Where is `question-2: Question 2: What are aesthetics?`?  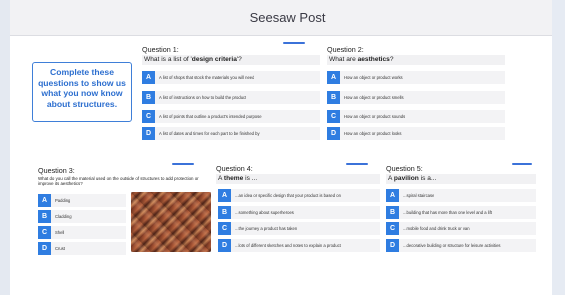 question-2: Question 2: What are aesthetics? is located at coordinates (416, 55).